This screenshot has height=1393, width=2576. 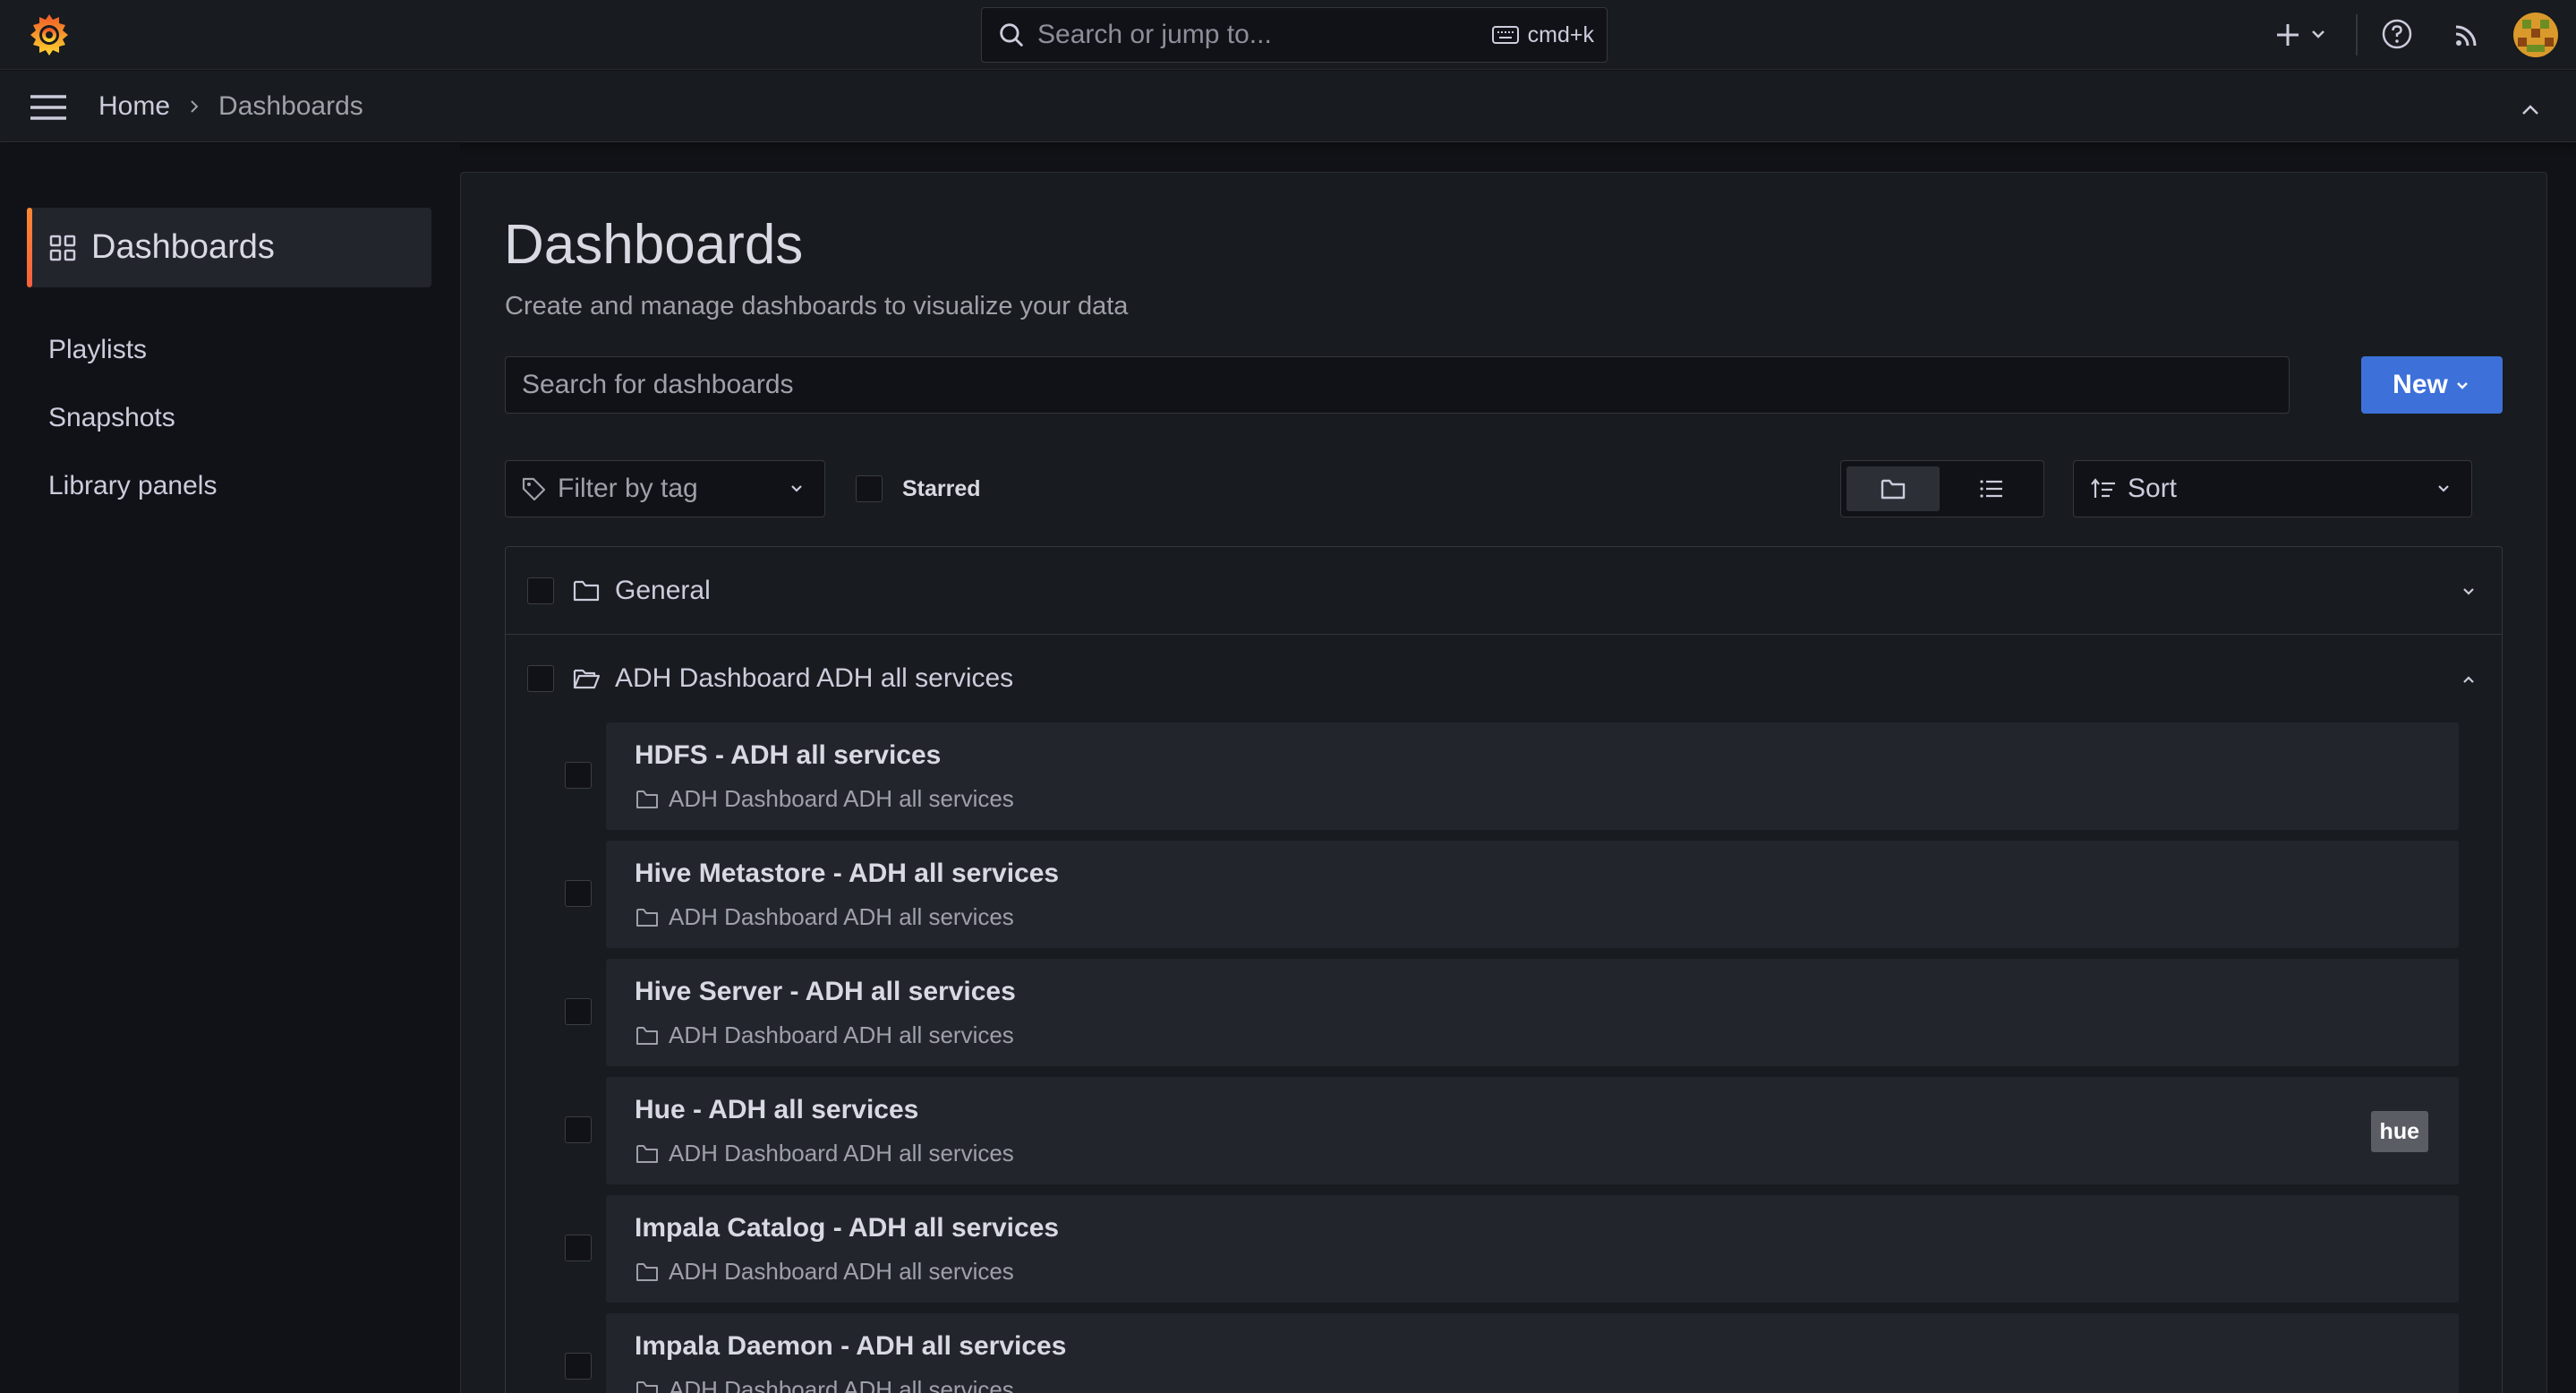 I want to click on list-icon, so click(x=1991, y=489).